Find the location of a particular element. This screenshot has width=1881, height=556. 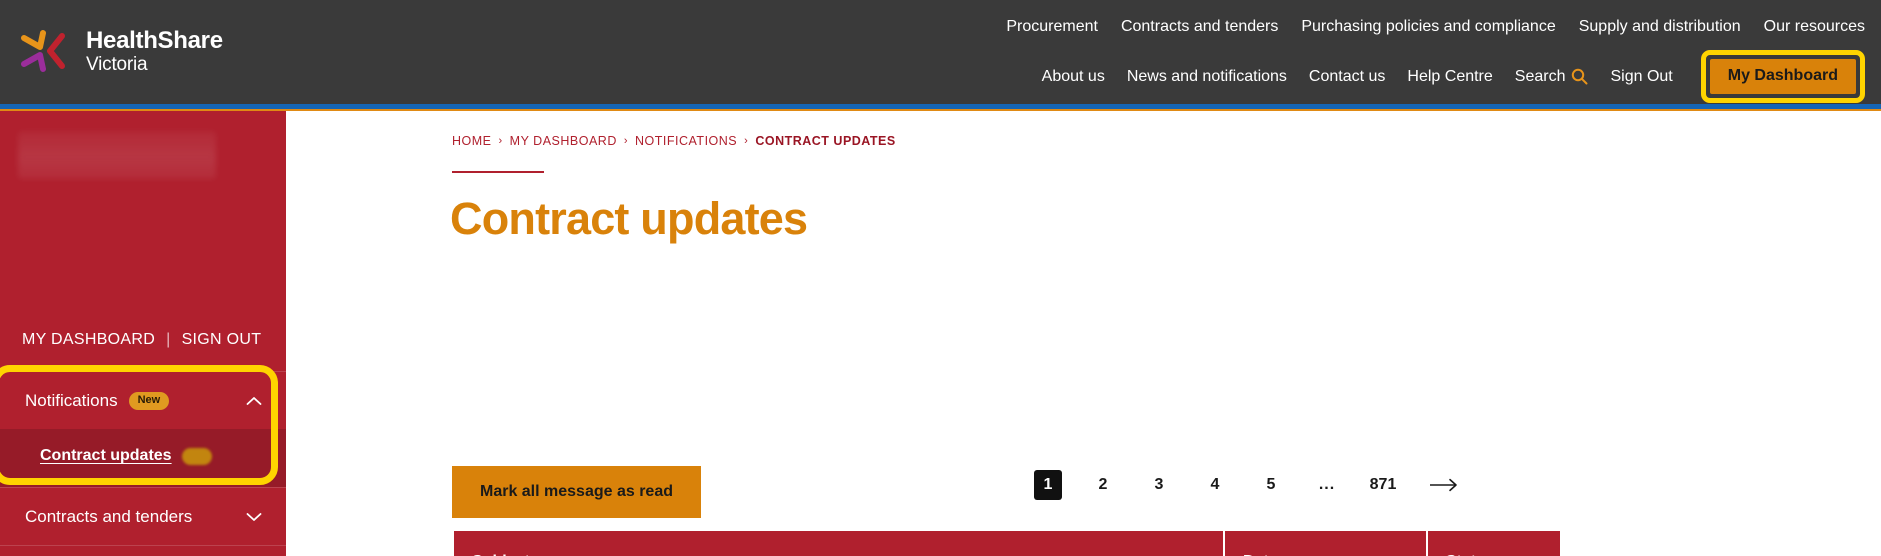

nav-item-about-us: About us is located at coordinates (1073, 77).